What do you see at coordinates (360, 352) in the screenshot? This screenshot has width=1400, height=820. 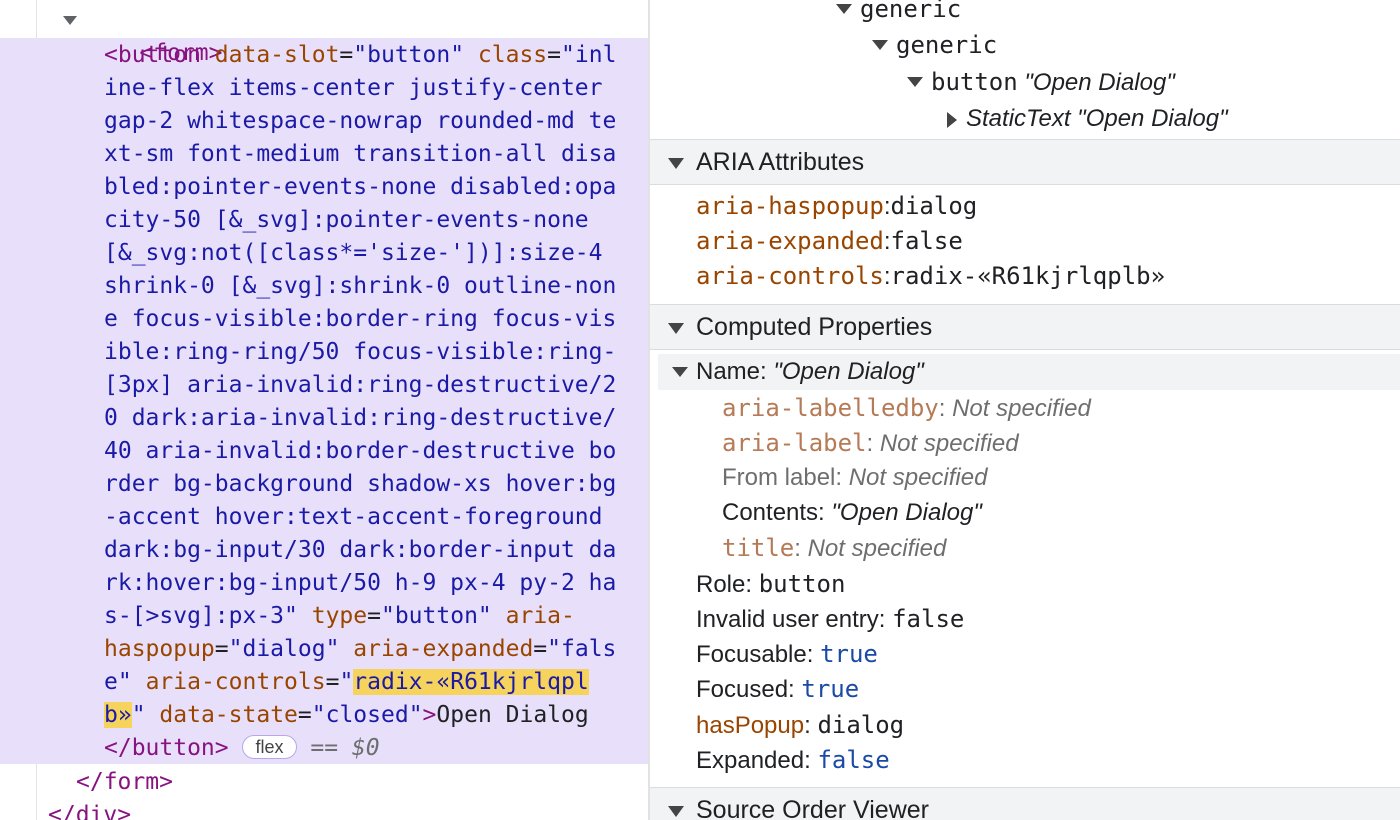 I see `class-value-line: ible:ring-ring/50 focus-visible:ring-` at bounding box center [360, 352].